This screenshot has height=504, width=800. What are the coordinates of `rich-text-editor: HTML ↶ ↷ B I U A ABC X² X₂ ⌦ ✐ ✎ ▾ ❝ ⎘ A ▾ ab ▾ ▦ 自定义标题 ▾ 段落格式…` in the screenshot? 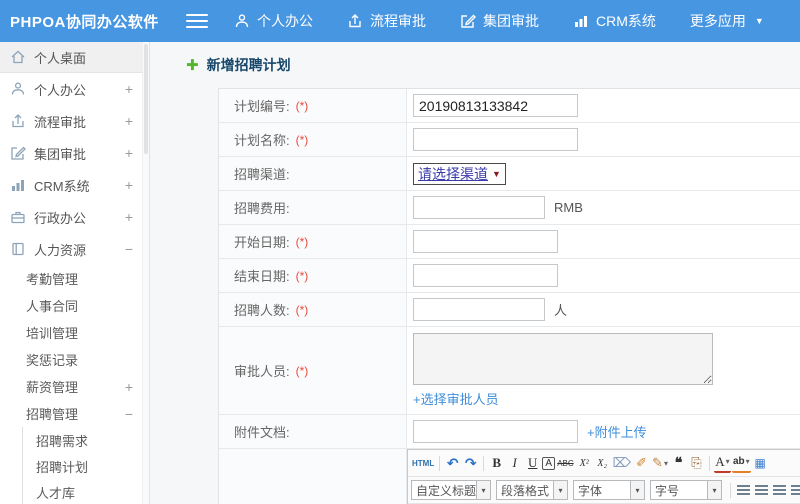 It's located at (603, 476).